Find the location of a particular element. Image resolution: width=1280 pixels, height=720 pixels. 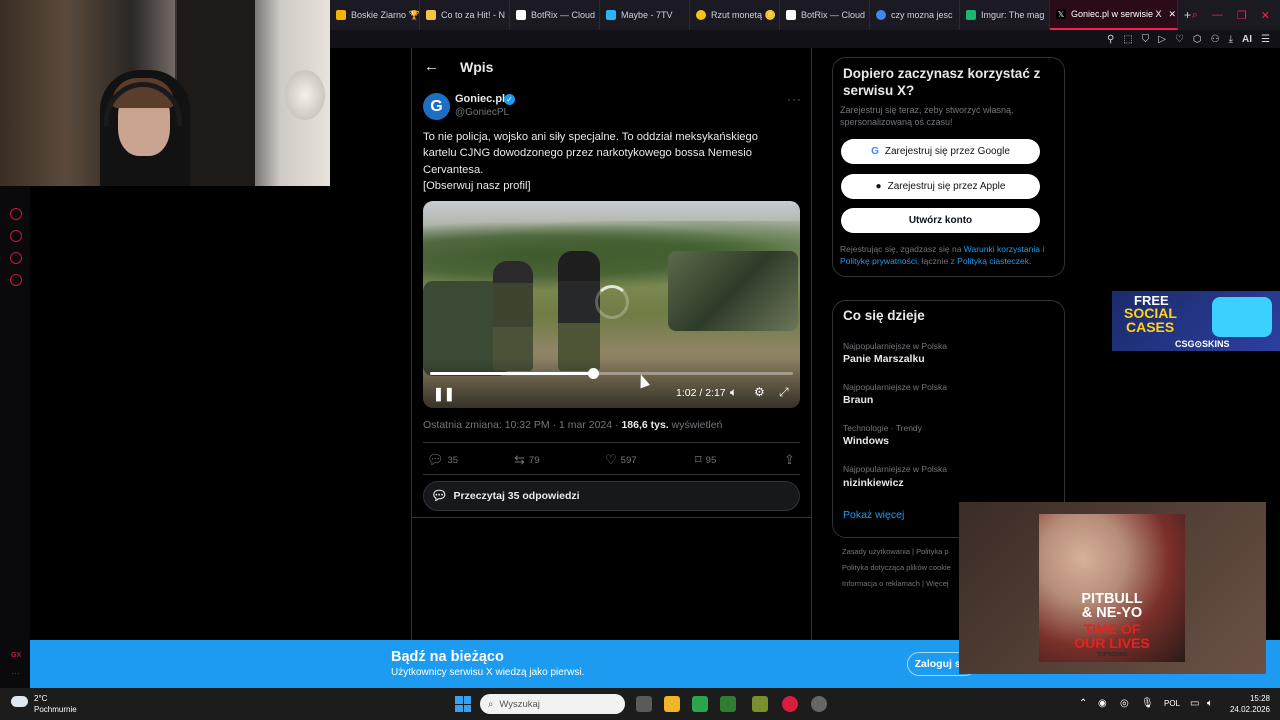

footer-links: Informacja o reklamach | Więcej is located at coordinates (895, 583).